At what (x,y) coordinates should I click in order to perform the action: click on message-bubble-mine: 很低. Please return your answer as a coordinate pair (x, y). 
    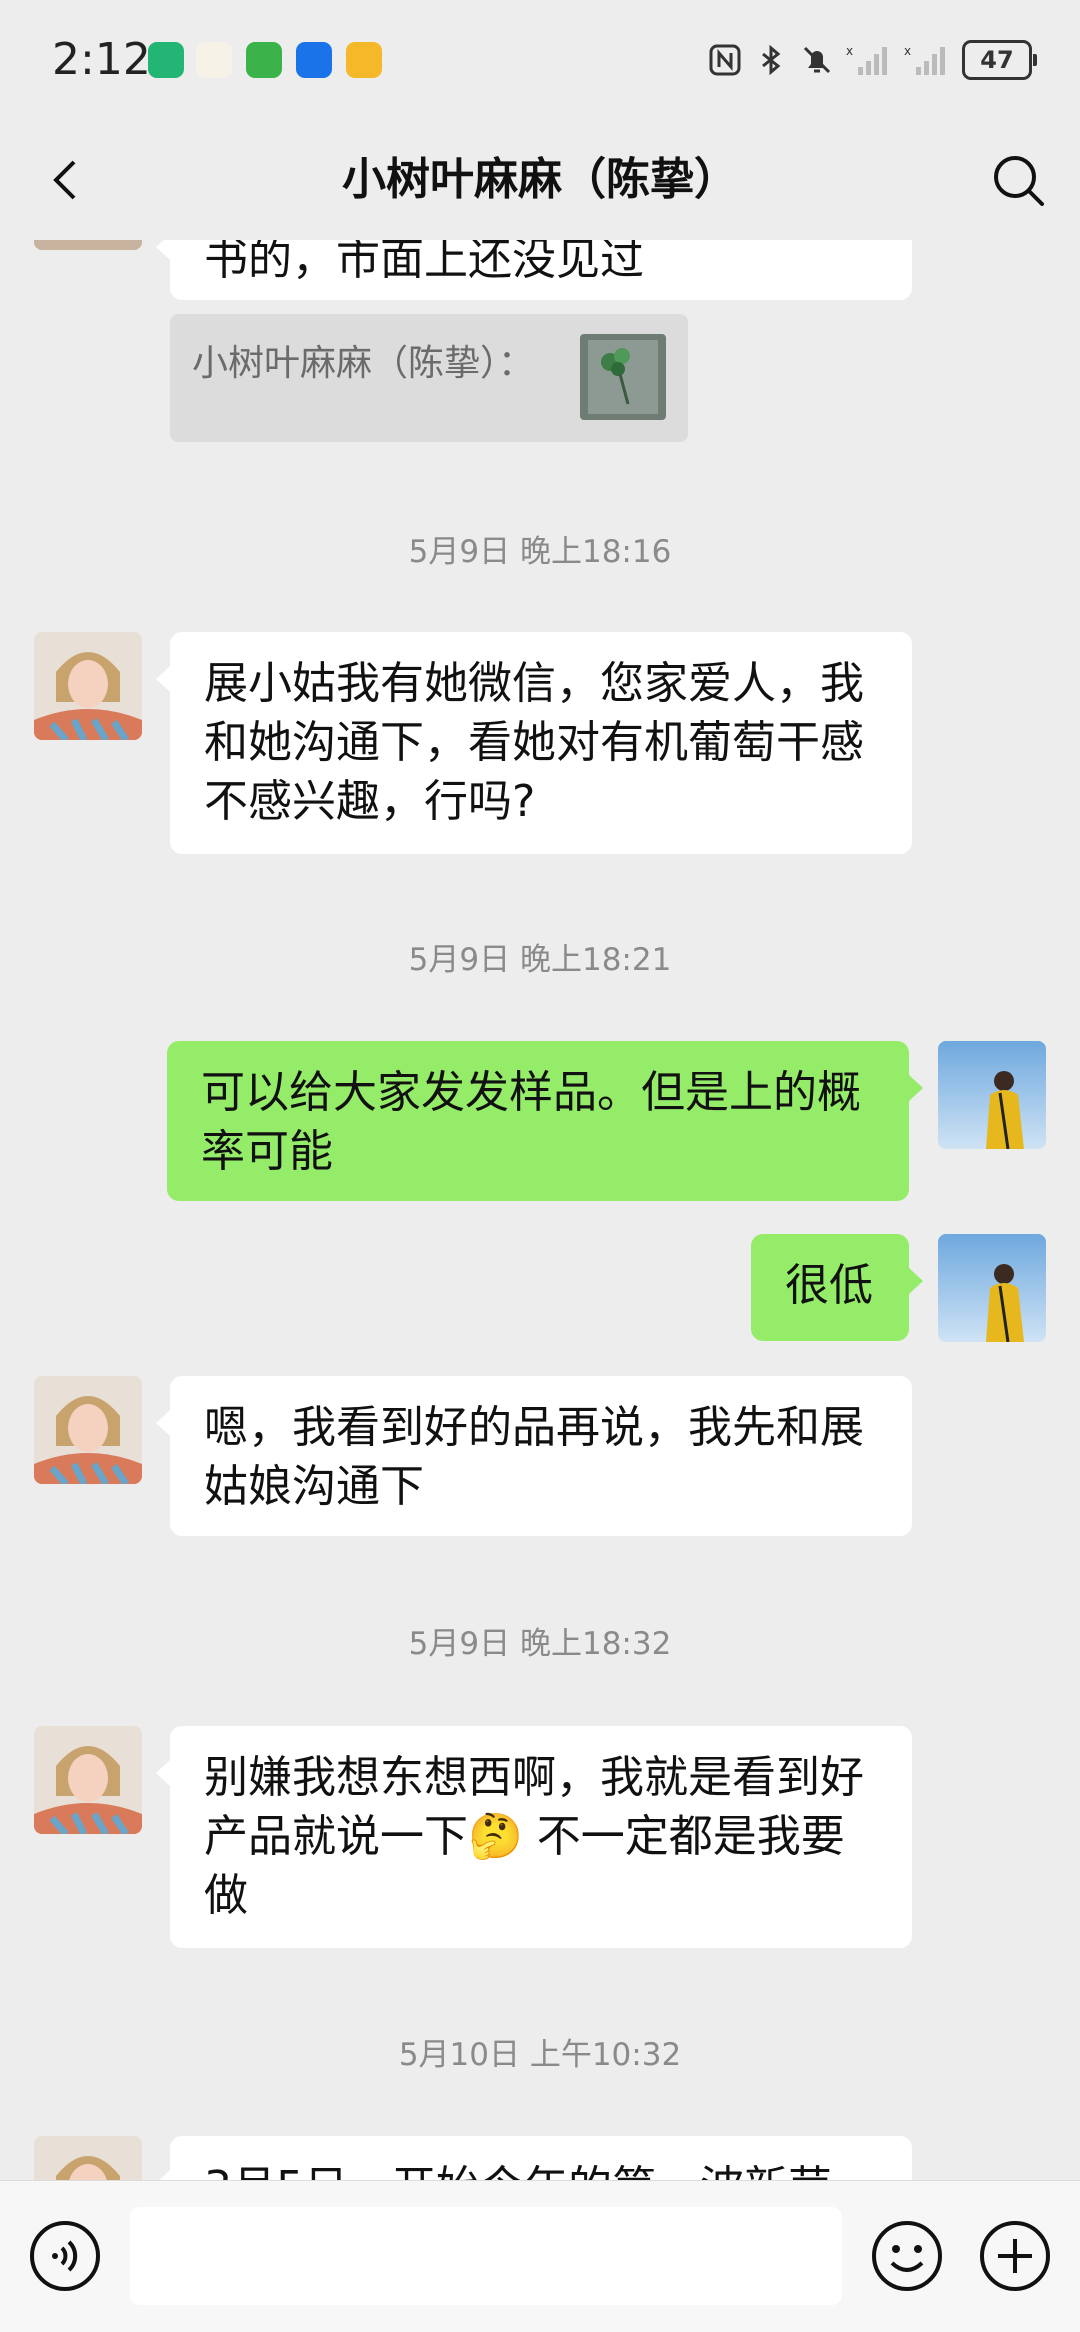
    Looking at the image, I should click on (837, 1287).